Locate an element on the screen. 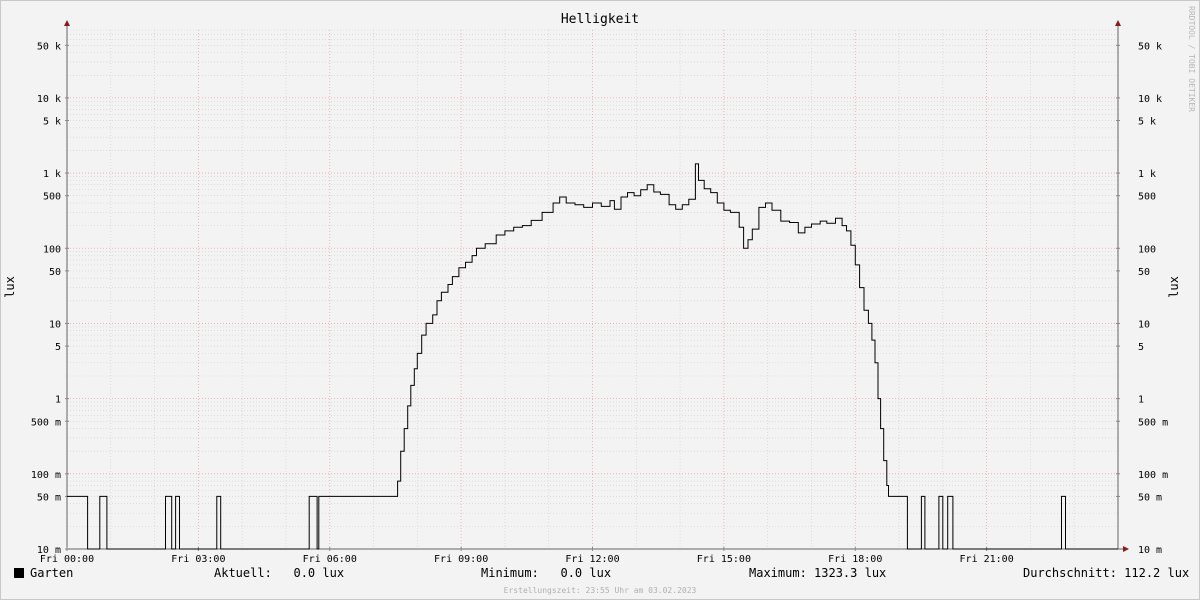 The image size is (1200, 600). y-axis-label-left: lux is located at coordinates (10, 287).